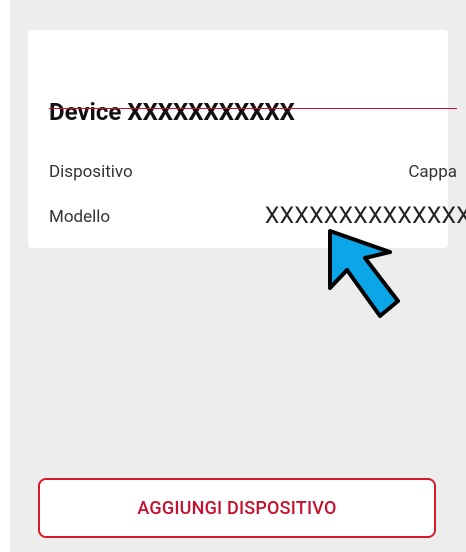 Image resolution: width=466 pixels, height=552 pixels. Describe the element at coordinates (237, 508) in the screenshot. I see `add-device-button: AGGIUNGI DISPOSITIVO` at that location.